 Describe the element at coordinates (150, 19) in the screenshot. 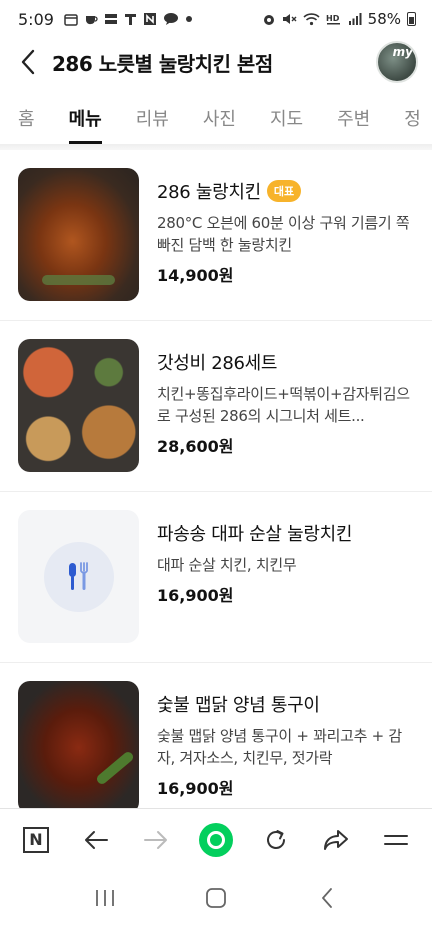

I see `n-icon` at that location.